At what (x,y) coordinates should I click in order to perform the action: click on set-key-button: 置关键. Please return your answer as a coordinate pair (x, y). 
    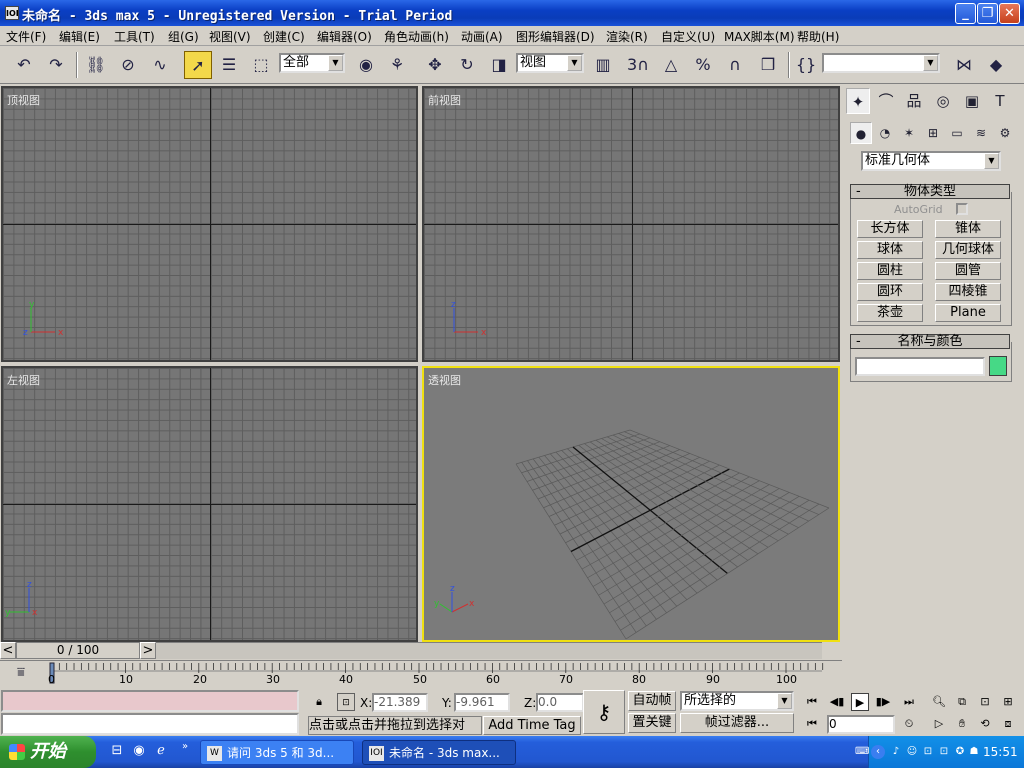
    Looking at the image, I should click on (652, 723).